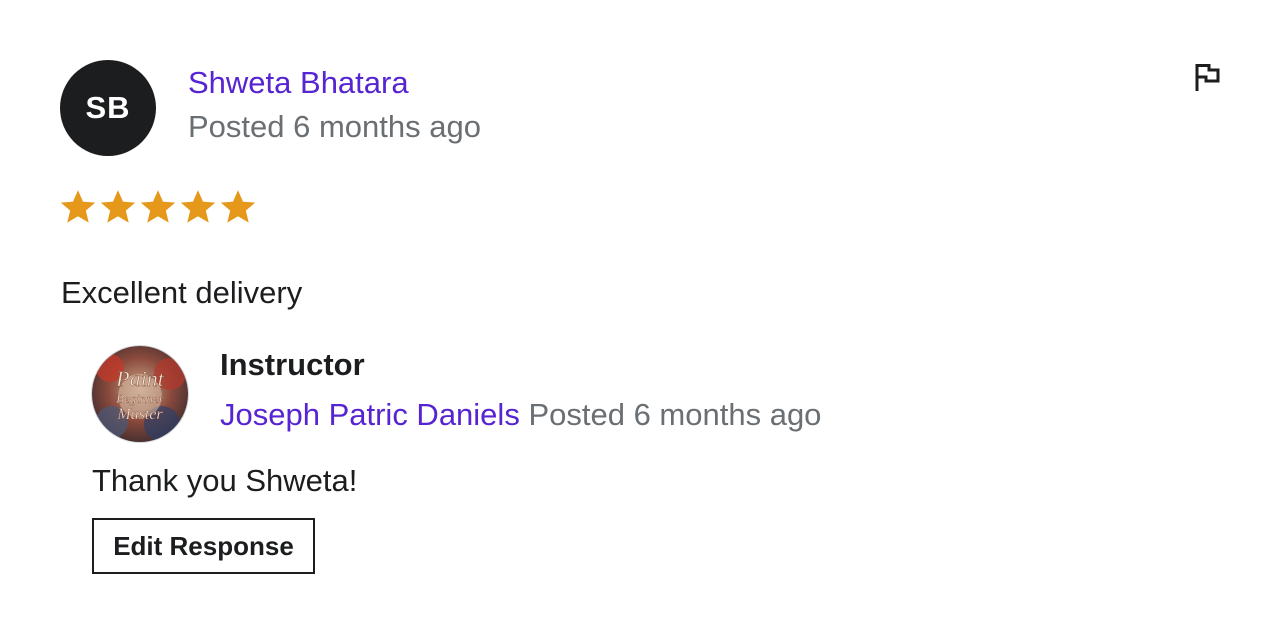 This screenshot has height=636, width=1284. What do you see at coordinates (334, 126) in the screenshot?
I see `review-posted-time: Posted 6 months ago` at bounding box center [334, 126].